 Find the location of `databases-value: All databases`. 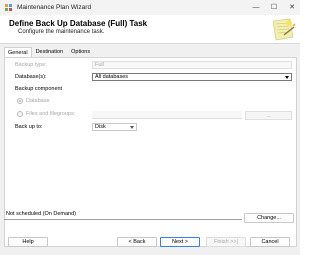

databases-value: All databases is located at coordinates (112, 77).